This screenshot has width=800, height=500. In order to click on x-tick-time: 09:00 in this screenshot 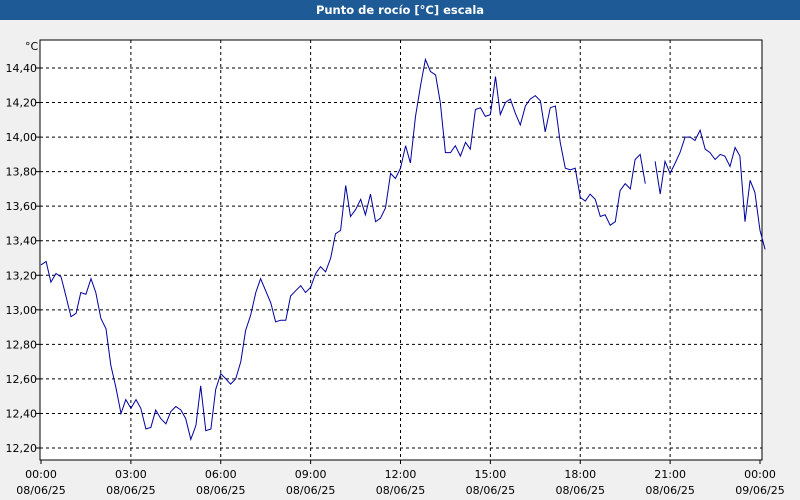, I will do `click(311, 474)`.